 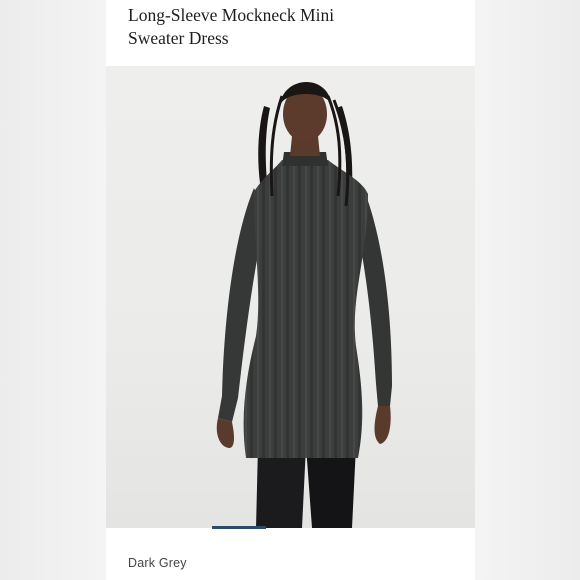 What do you see at coordinates (293, 27) in the screenshot?
I see `product-title: Long-Sleeve Mockneck Mini Sweater Dress` at bounding box center [293, 27].